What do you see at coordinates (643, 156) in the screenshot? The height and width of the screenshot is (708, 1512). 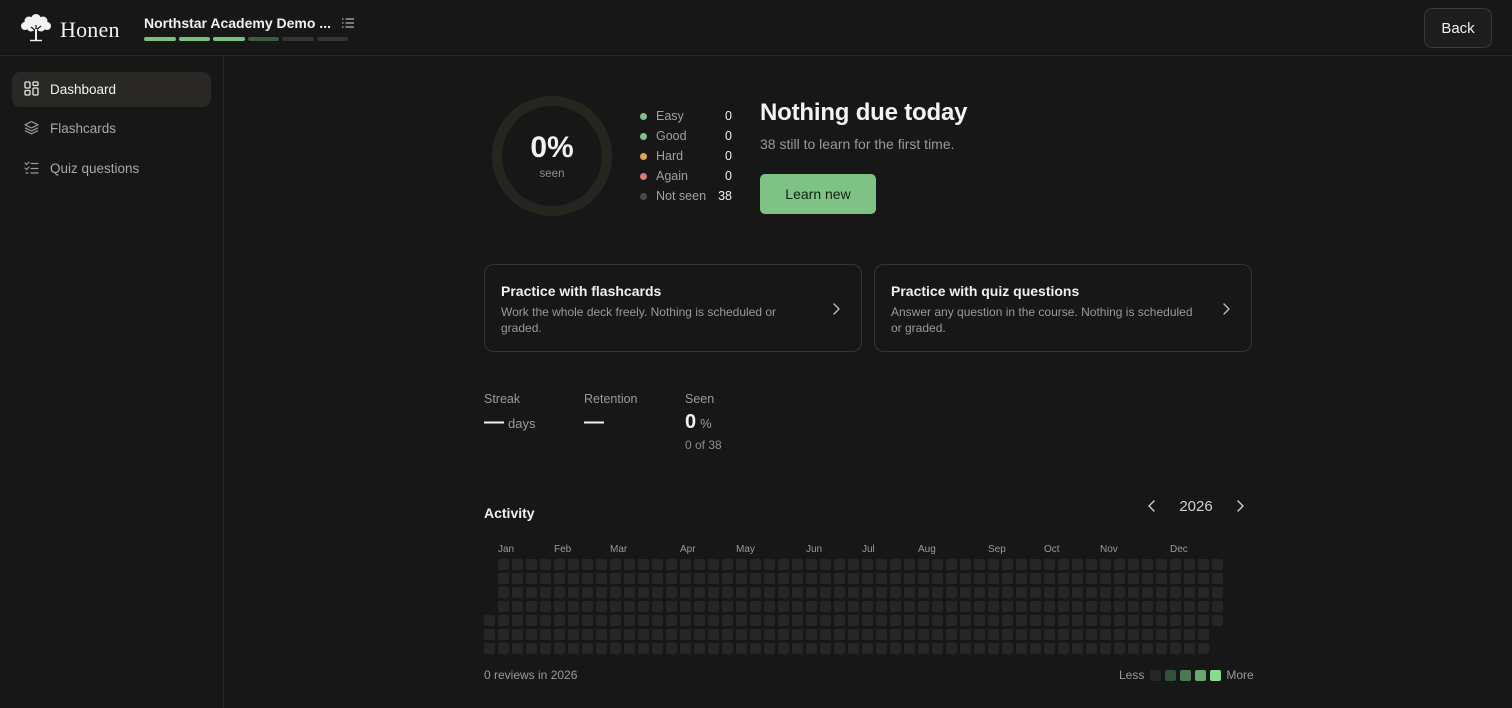 I see `hard-dot-icon` at bounding box center [643, 156].